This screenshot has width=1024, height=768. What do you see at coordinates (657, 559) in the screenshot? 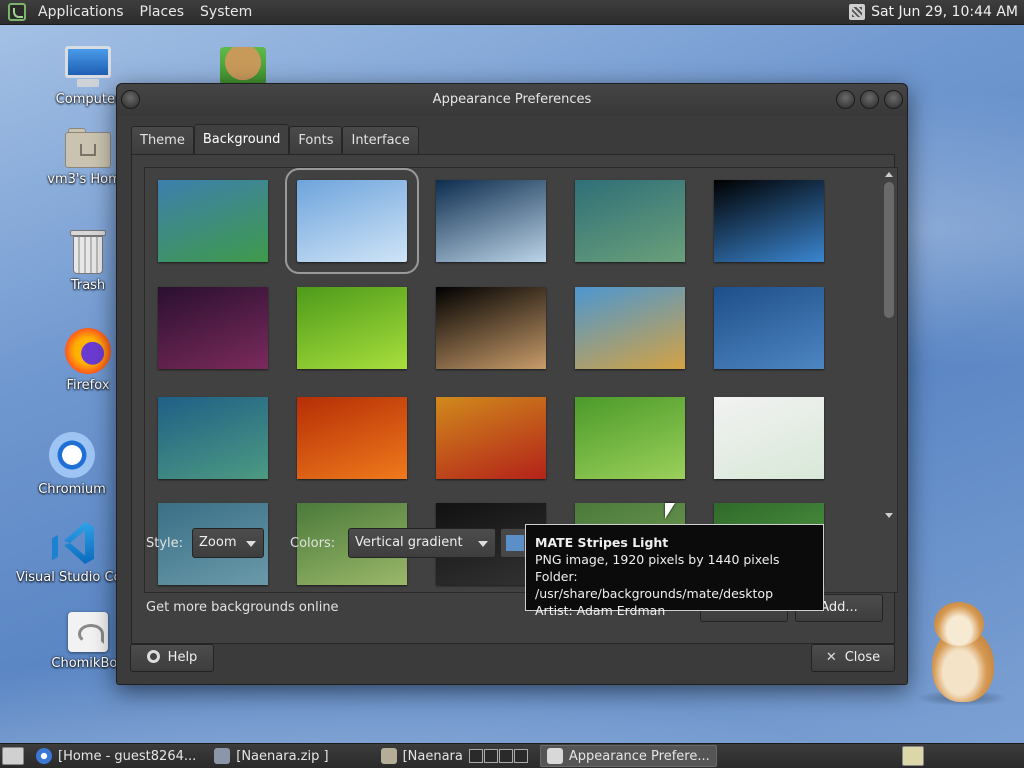
I see `tooltip-line: PNG image, 1920 pixels by 1440 pixels` at bounding box center [657, 559].